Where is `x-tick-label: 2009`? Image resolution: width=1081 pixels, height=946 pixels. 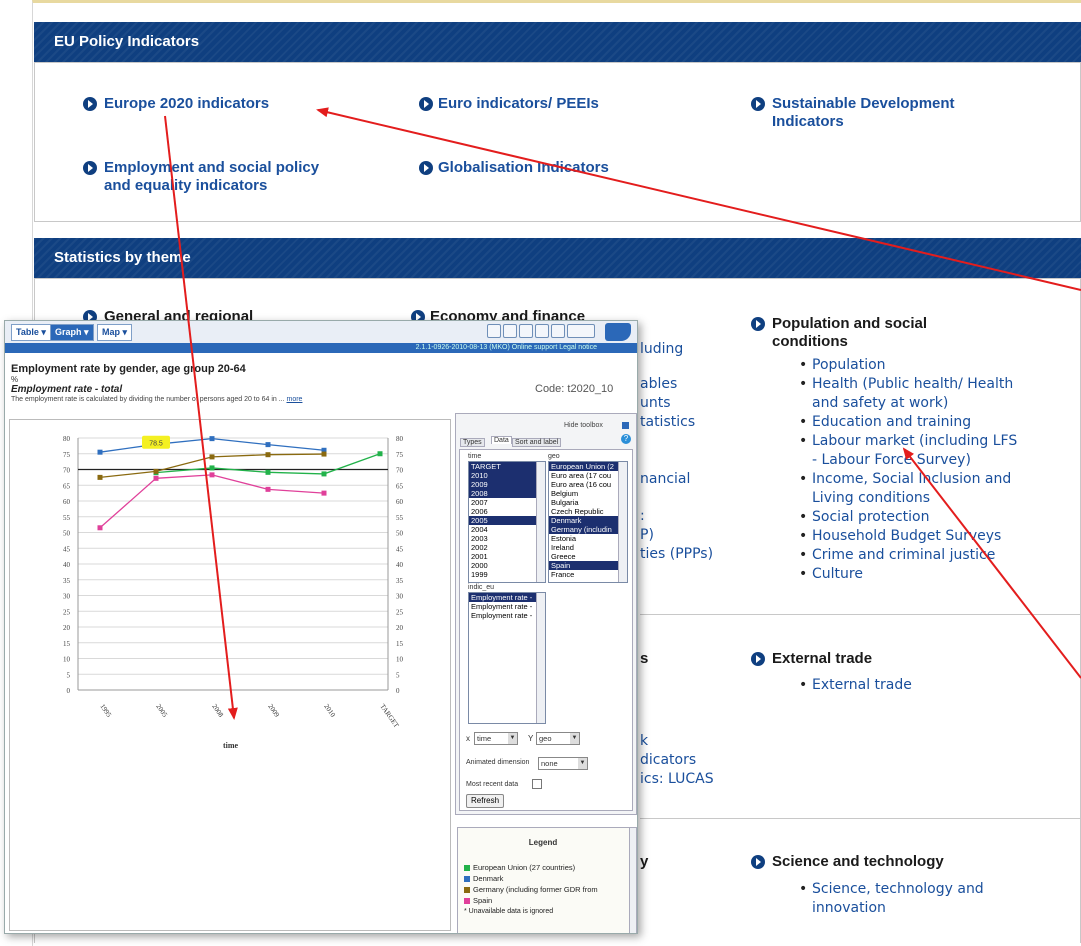
x-tick-label: 2009 is located at coordinates (273, 711).